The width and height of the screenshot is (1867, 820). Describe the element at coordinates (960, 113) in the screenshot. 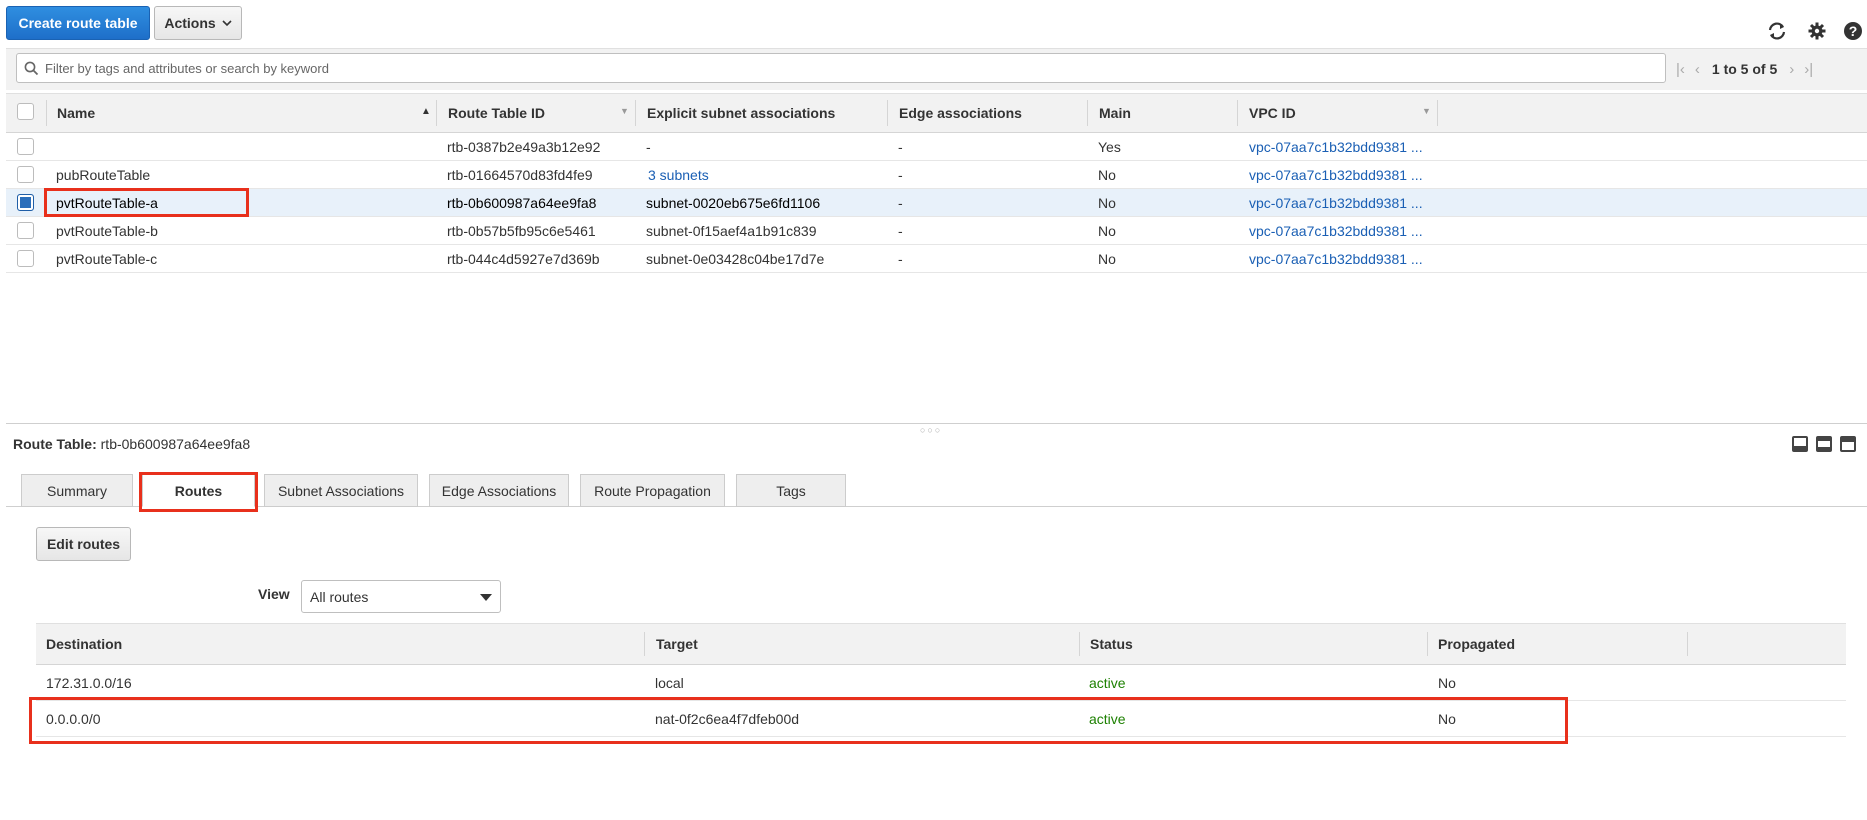

I see `column-header-edge: Edge associations` at that location.